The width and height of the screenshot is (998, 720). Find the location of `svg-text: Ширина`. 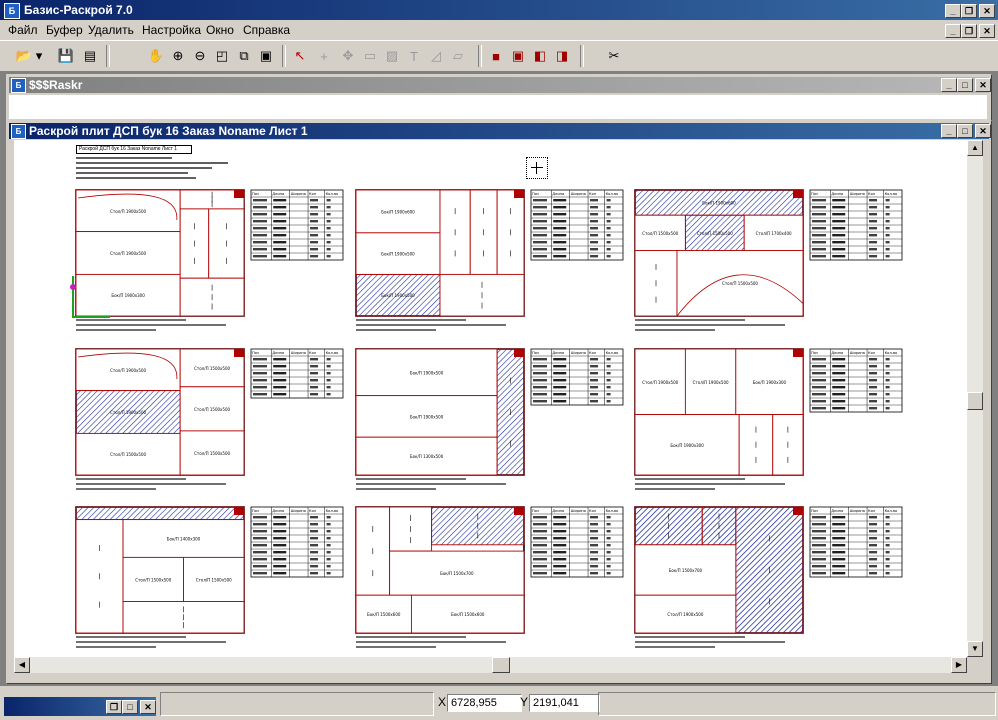

svg-text: Ширина is located at coordinates (298, 353).